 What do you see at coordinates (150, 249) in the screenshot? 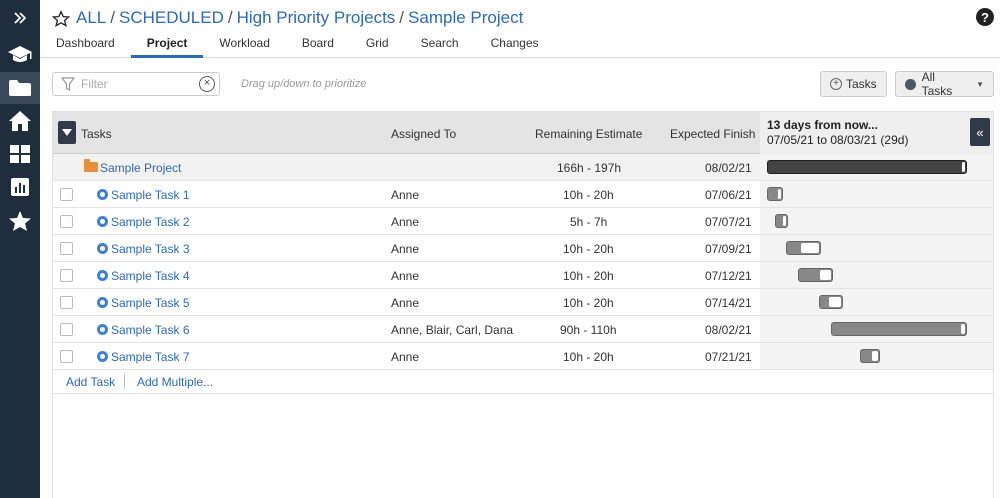
I see `task-name: Sample Task 3` at bounding box center [150, 249].